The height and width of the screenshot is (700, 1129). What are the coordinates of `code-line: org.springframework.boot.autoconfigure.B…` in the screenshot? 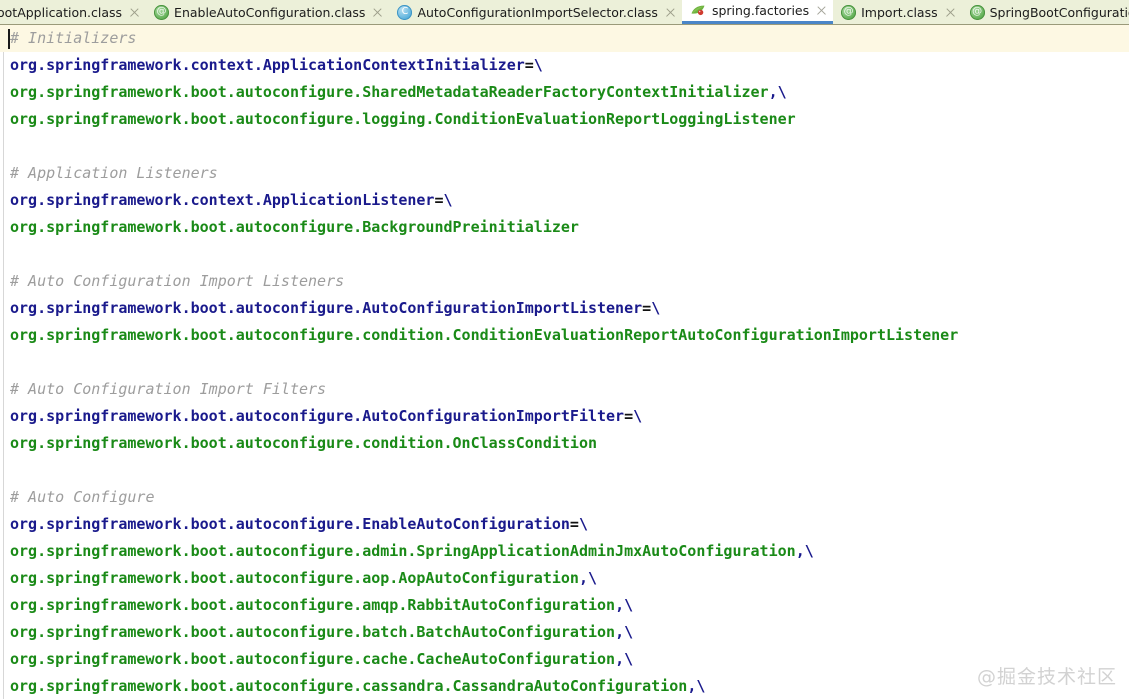 It's located at (564, 227).